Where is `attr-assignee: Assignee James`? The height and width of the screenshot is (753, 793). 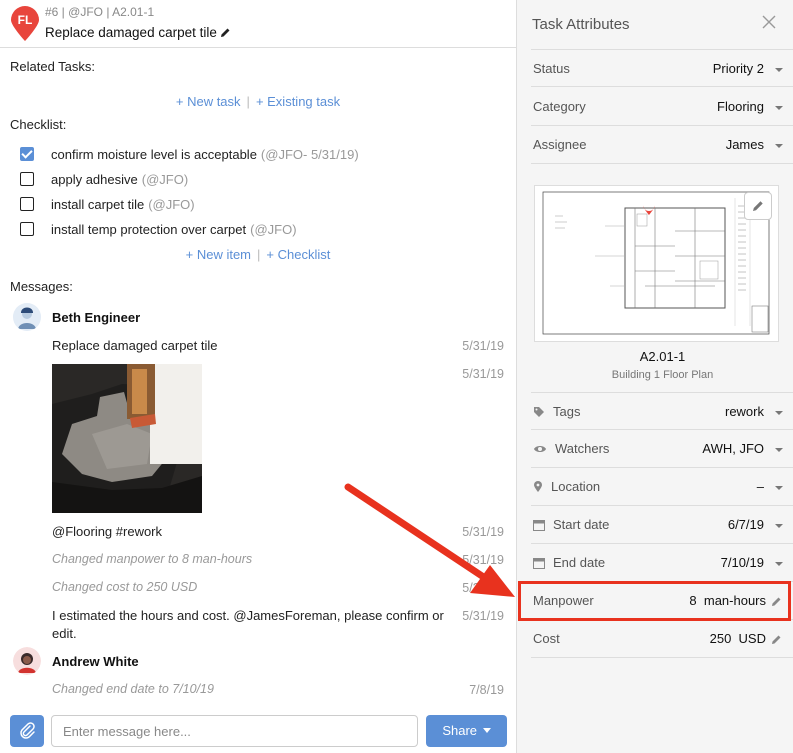 attr-assignee: Assignee James is located at coordinates (662, 145).